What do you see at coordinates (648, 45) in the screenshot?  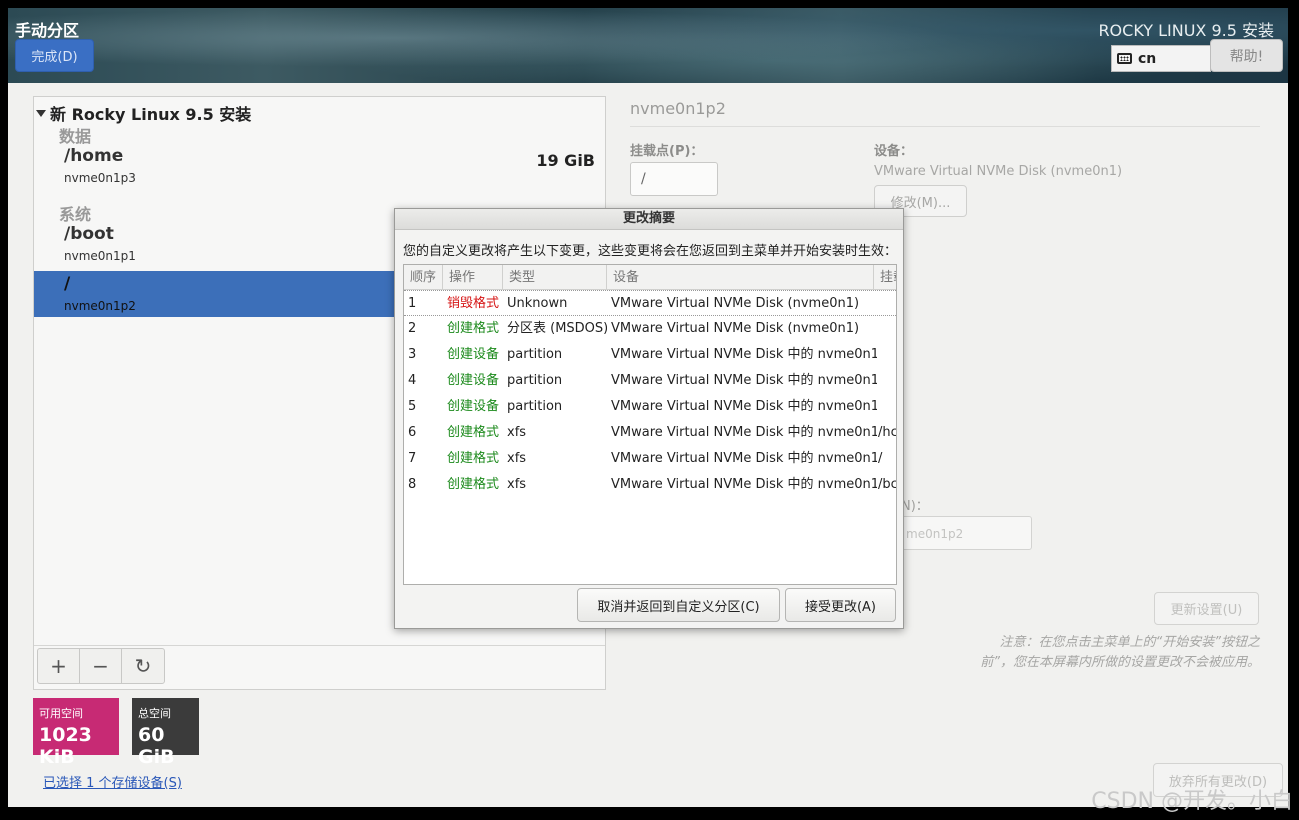 I see `header-bar: 手动分区 完成(D) ROCKY LINUX 9.5 安装 cn 帮助!` at bounding box center [648, 45].